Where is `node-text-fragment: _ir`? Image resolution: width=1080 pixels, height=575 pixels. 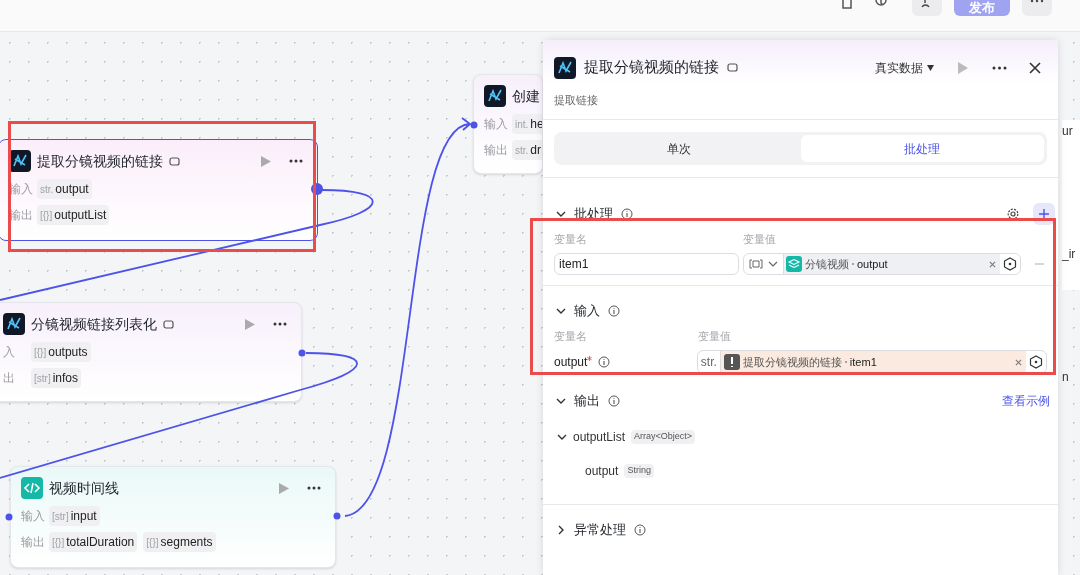 node-text-fragment: _ir is located at coordinates (1069, 254).